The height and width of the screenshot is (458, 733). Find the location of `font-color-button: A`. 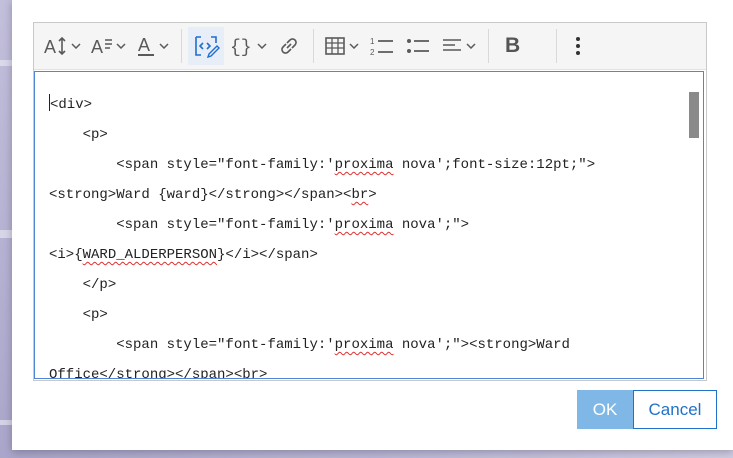

font-color-button: A is located at coordinates (152, 46).